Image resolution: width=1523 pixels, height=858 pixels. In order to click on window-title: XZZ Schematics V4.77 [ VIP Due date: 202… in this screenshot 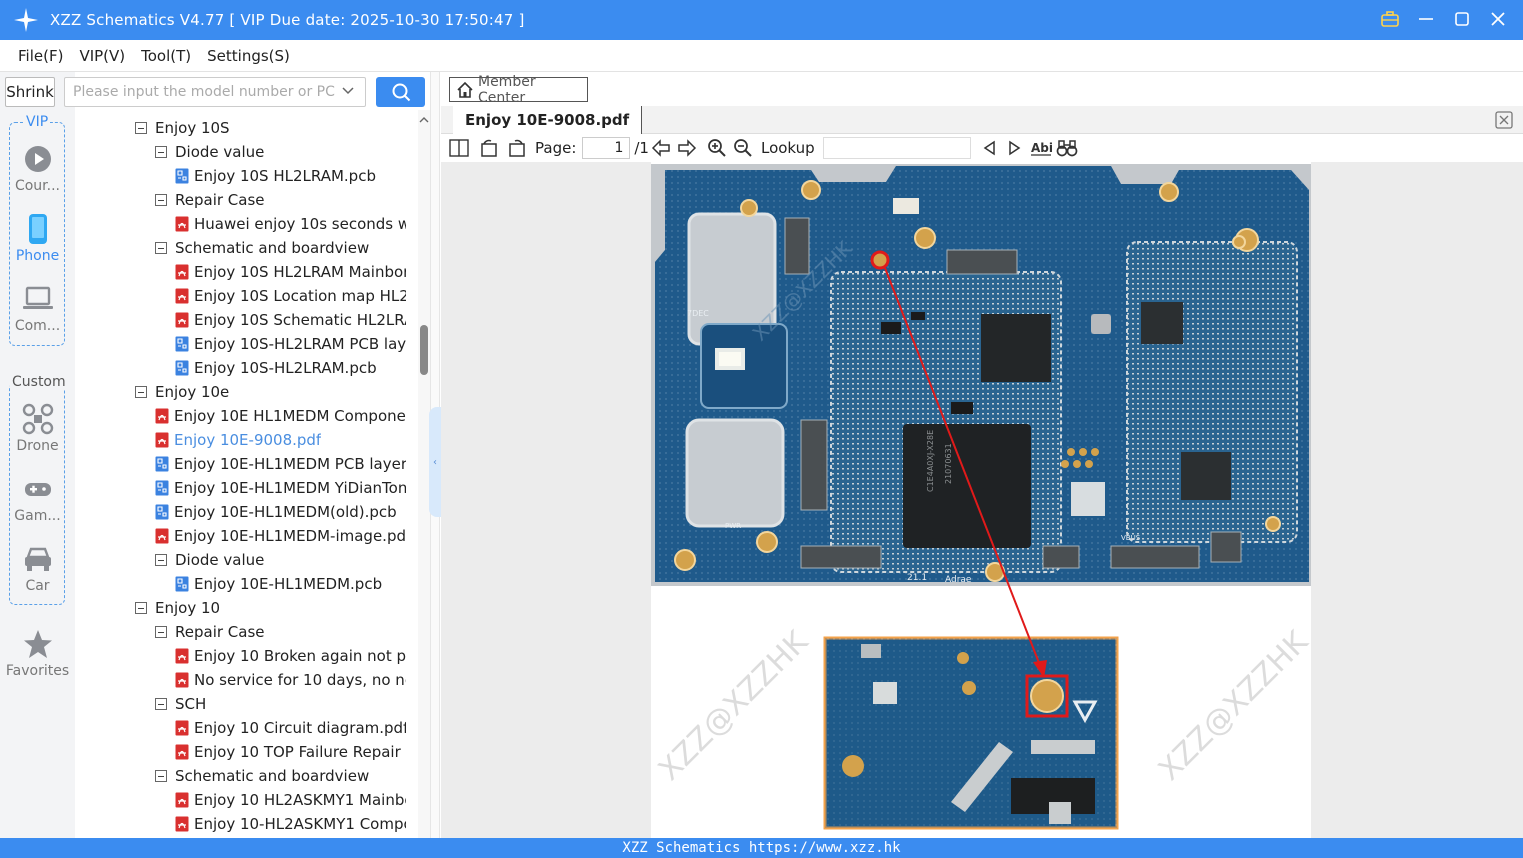, I will do `click(287, 20)`.